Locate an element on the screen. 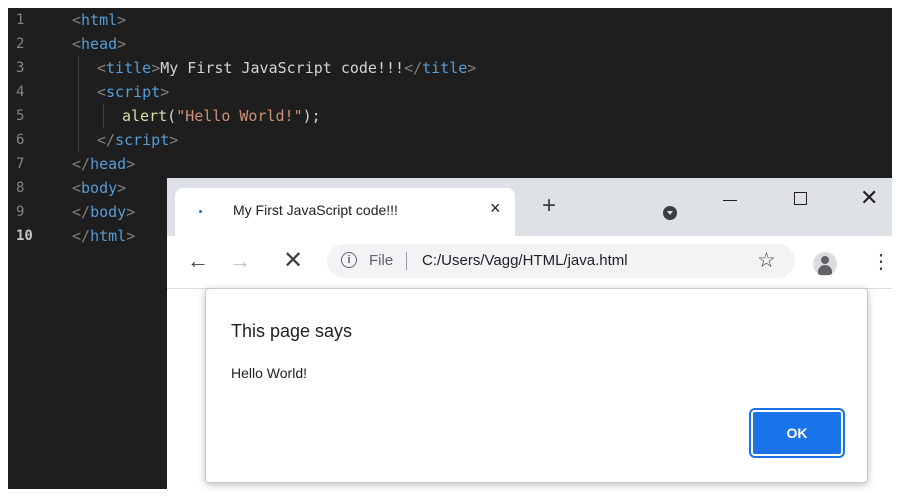 The image size is (900, 497). line-number: 1 is located at coordinates (20, 20).